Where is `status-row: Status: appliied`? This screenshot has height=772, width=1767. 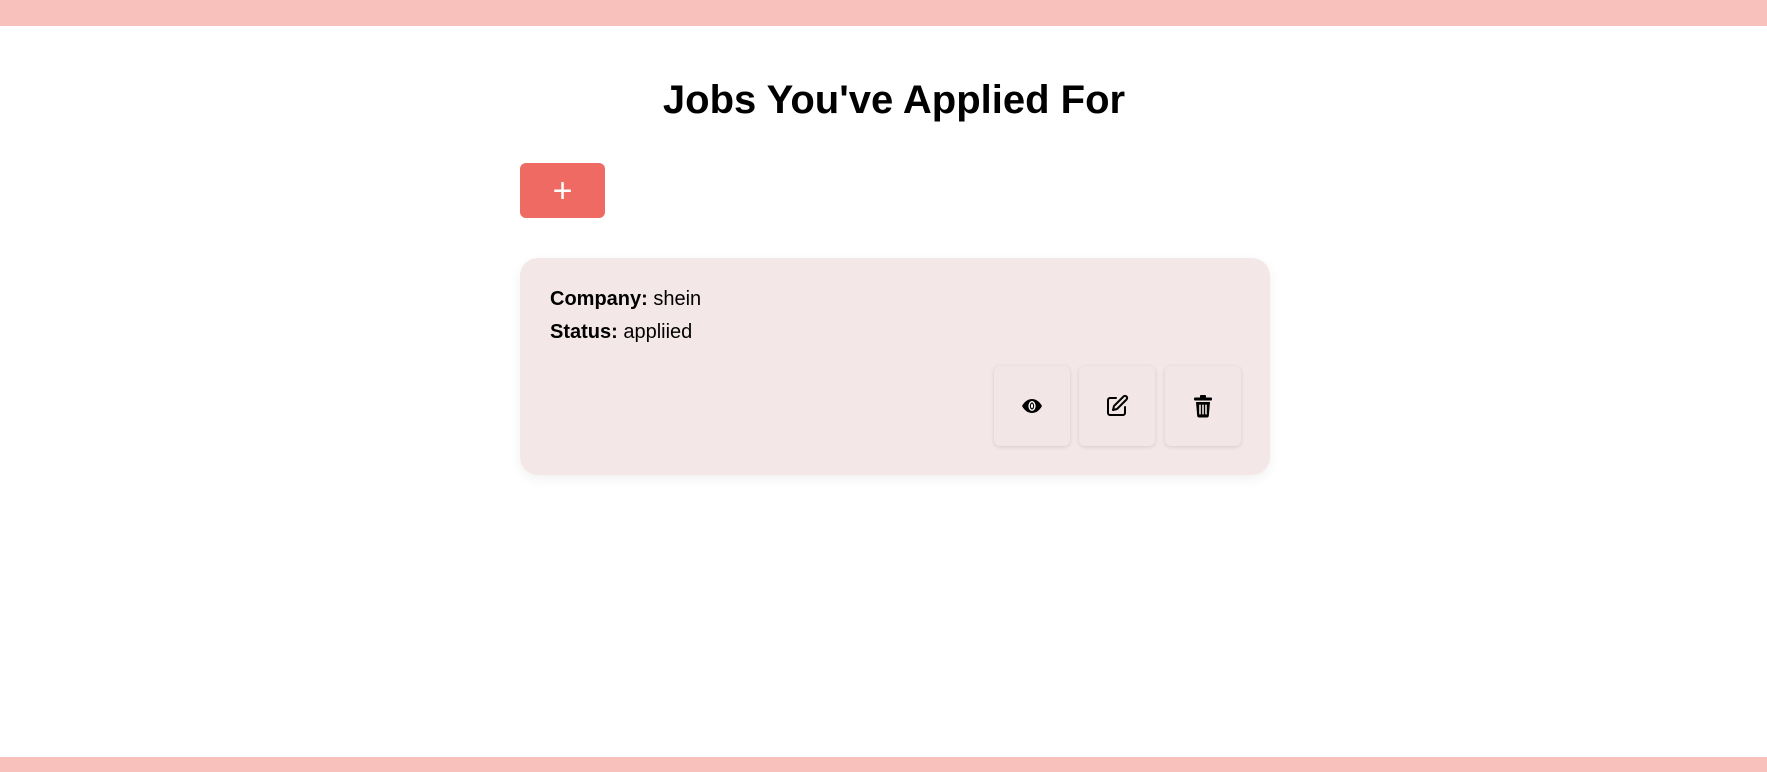
status-row: Status: appliied is located at coordinates (621, 332).